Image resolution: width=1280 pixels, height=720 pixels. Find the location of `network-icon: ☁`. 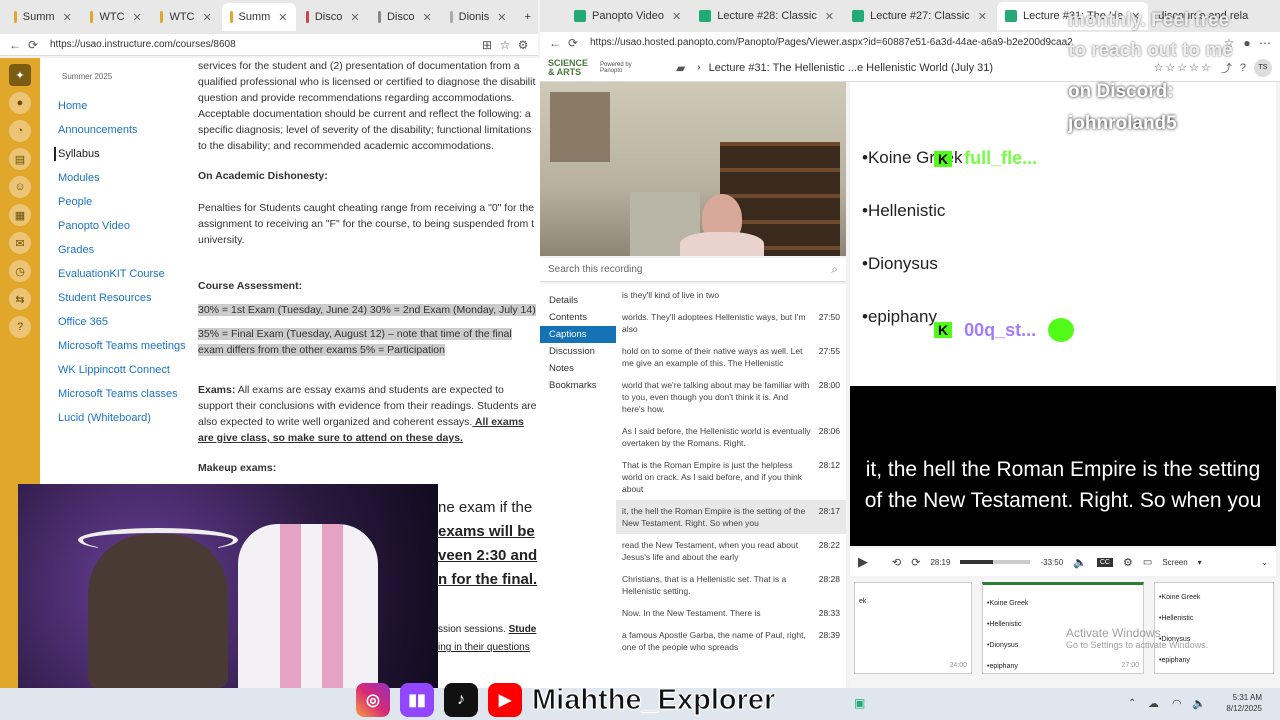

network-icon: ☁ is located at coordinates (1153, 703).